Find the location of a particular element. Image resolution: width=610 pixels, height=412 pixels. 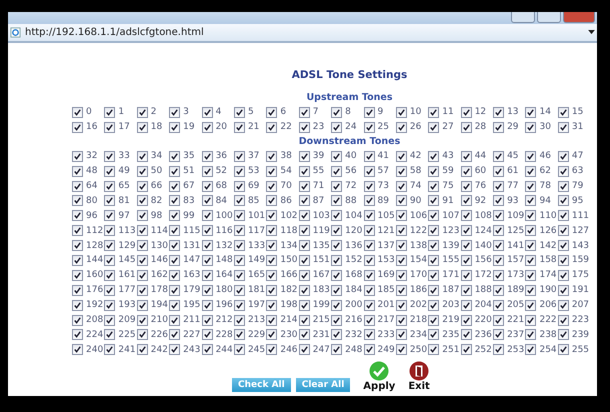

exit-button: Exit is located at coordinates (419, 376).